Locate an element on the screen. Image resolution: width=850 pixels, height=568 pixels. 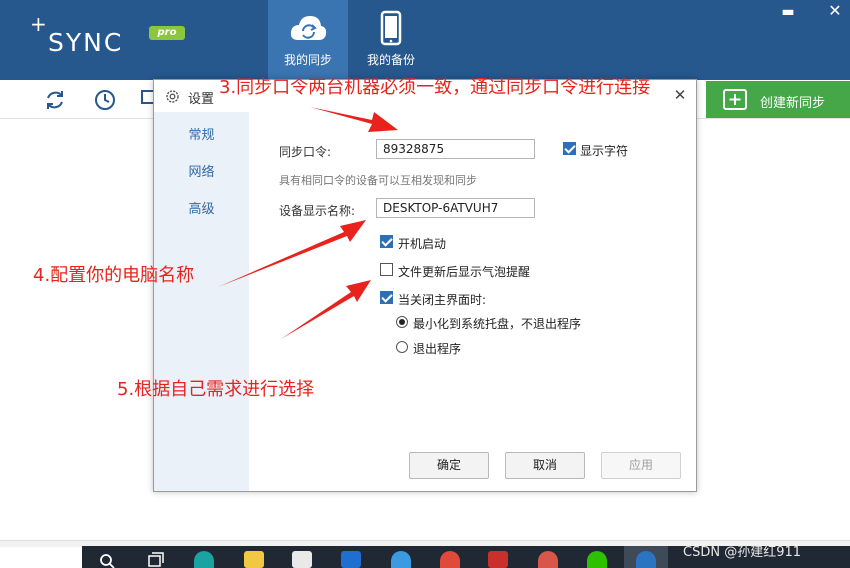
sync-app-icon is located at coordinates (646, 559).